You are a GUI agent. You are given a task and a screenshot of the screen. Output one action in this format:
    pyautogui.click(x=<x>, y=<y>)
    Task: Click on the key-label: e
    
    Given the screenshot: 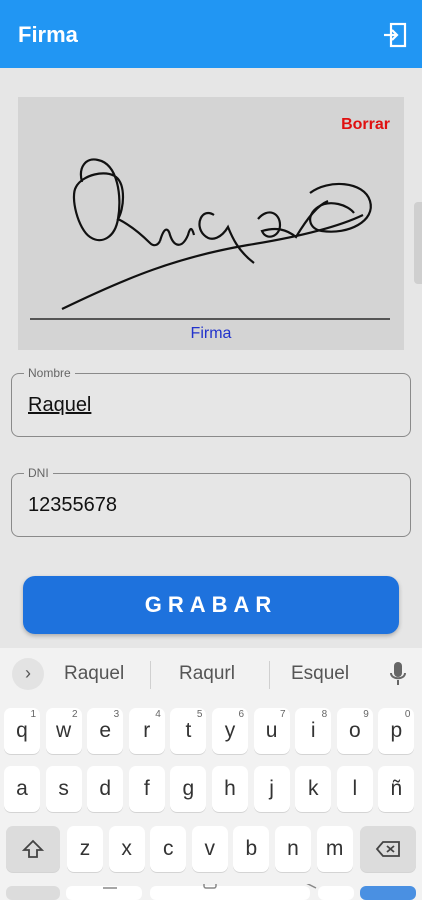 What is the action you would take?
    pyautogui.click(x=105, y=730)
    